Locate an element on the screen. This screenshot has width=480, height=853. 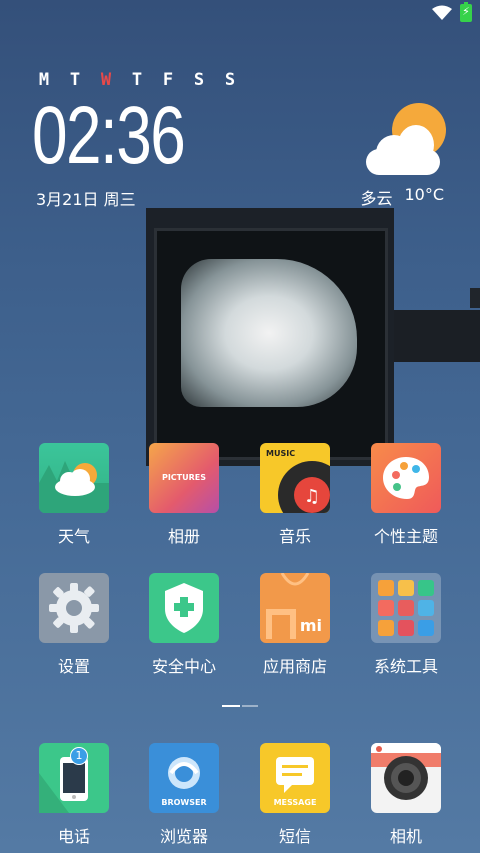
weekday-sun: S is located at coordinates (230, 80).